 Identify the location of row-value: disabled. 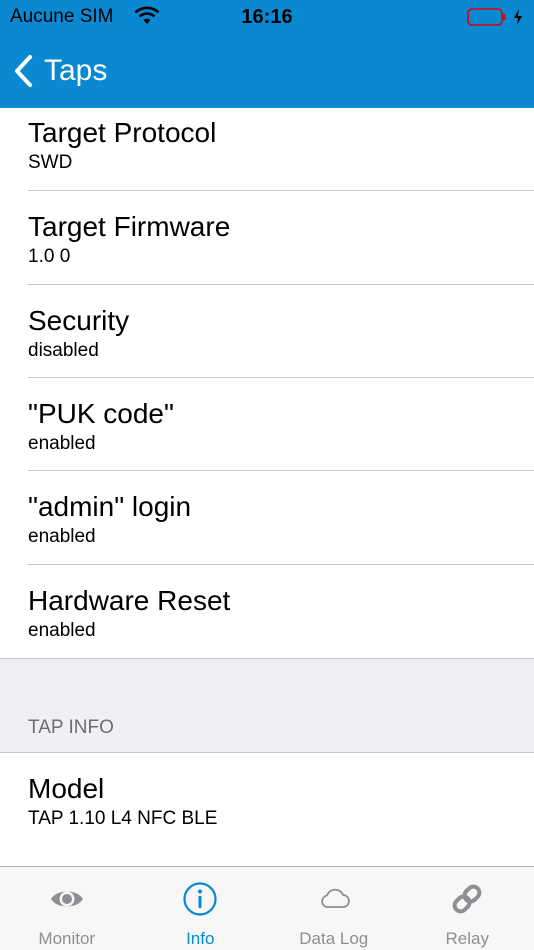
(63, 350).